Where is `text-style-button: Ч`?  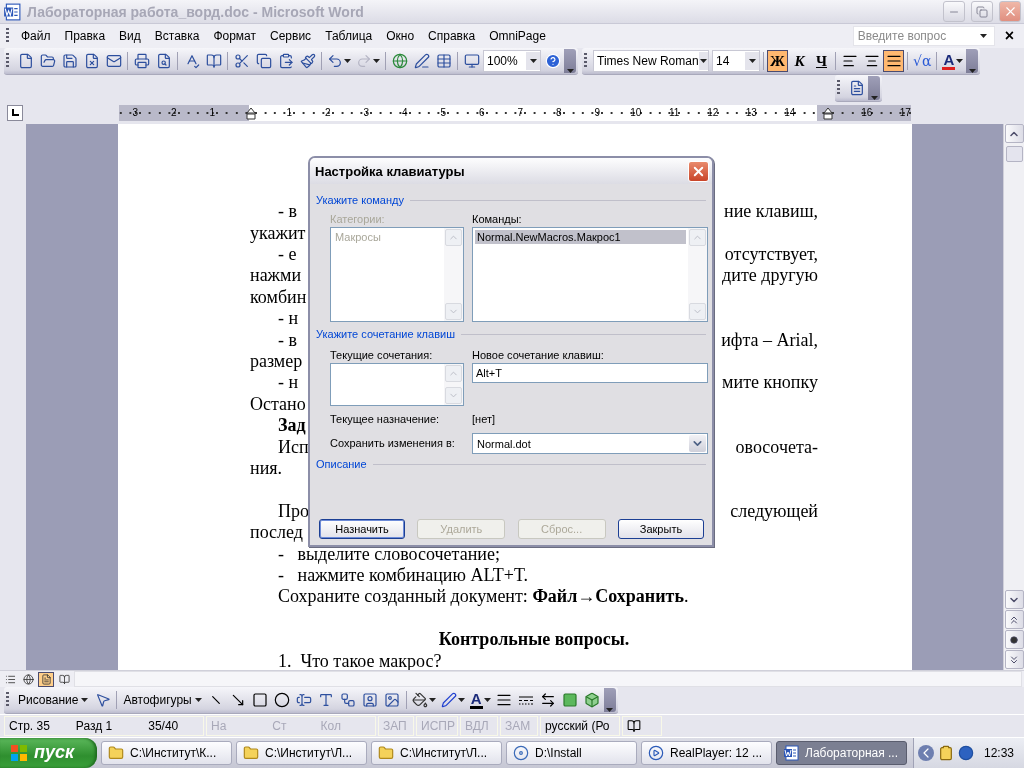 text-style-button: Ч is located at coordinates (821, 61).